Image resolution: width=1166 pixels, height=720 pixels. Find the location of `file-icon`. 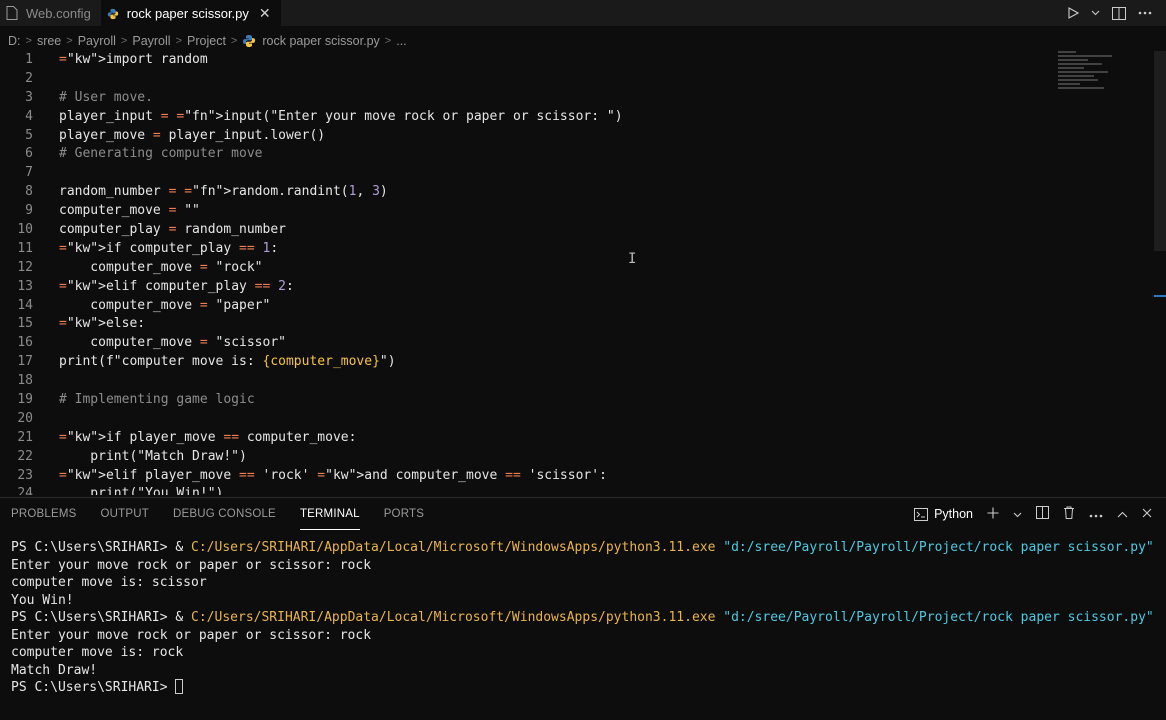

file-icon is located at coordinates (12, 13).